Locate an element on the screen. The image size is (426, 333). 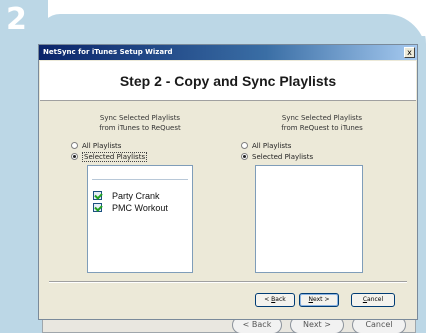
playlist-item: PMC Workout is located at coordinates (130, 208).